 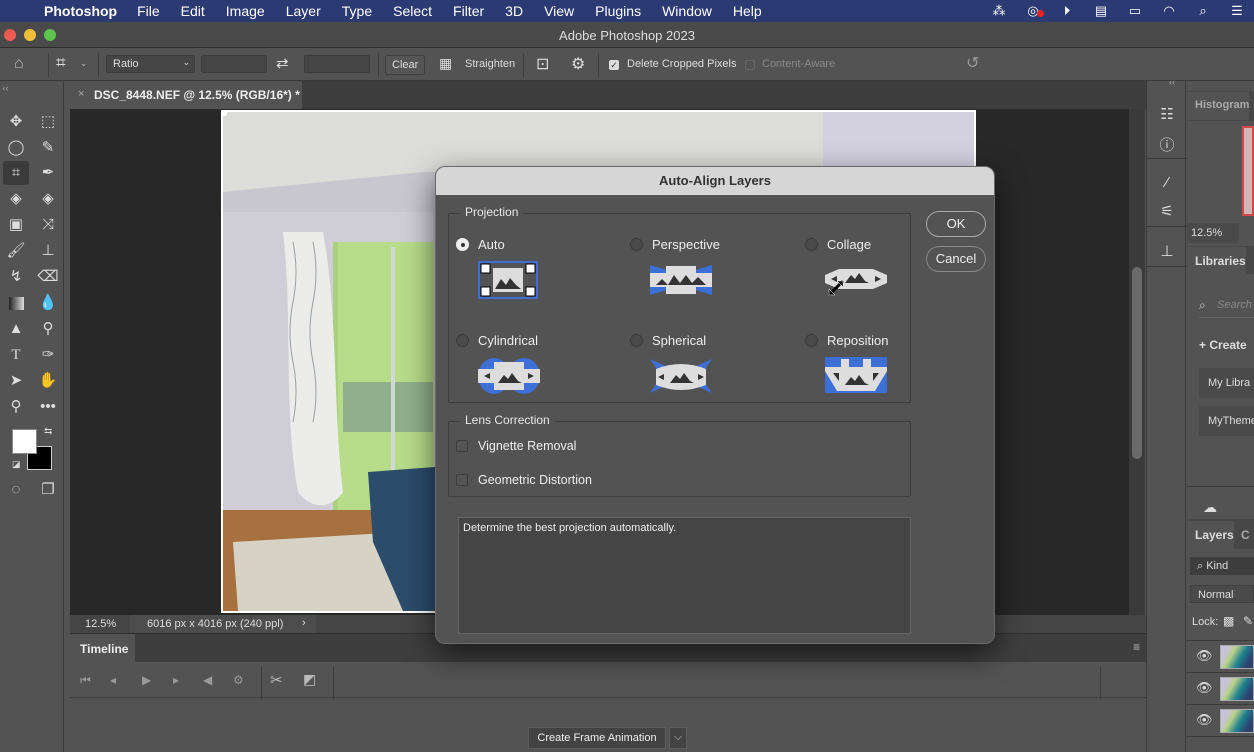 I want to click on search-icon: ⌕, so click(x=1203, y=11).